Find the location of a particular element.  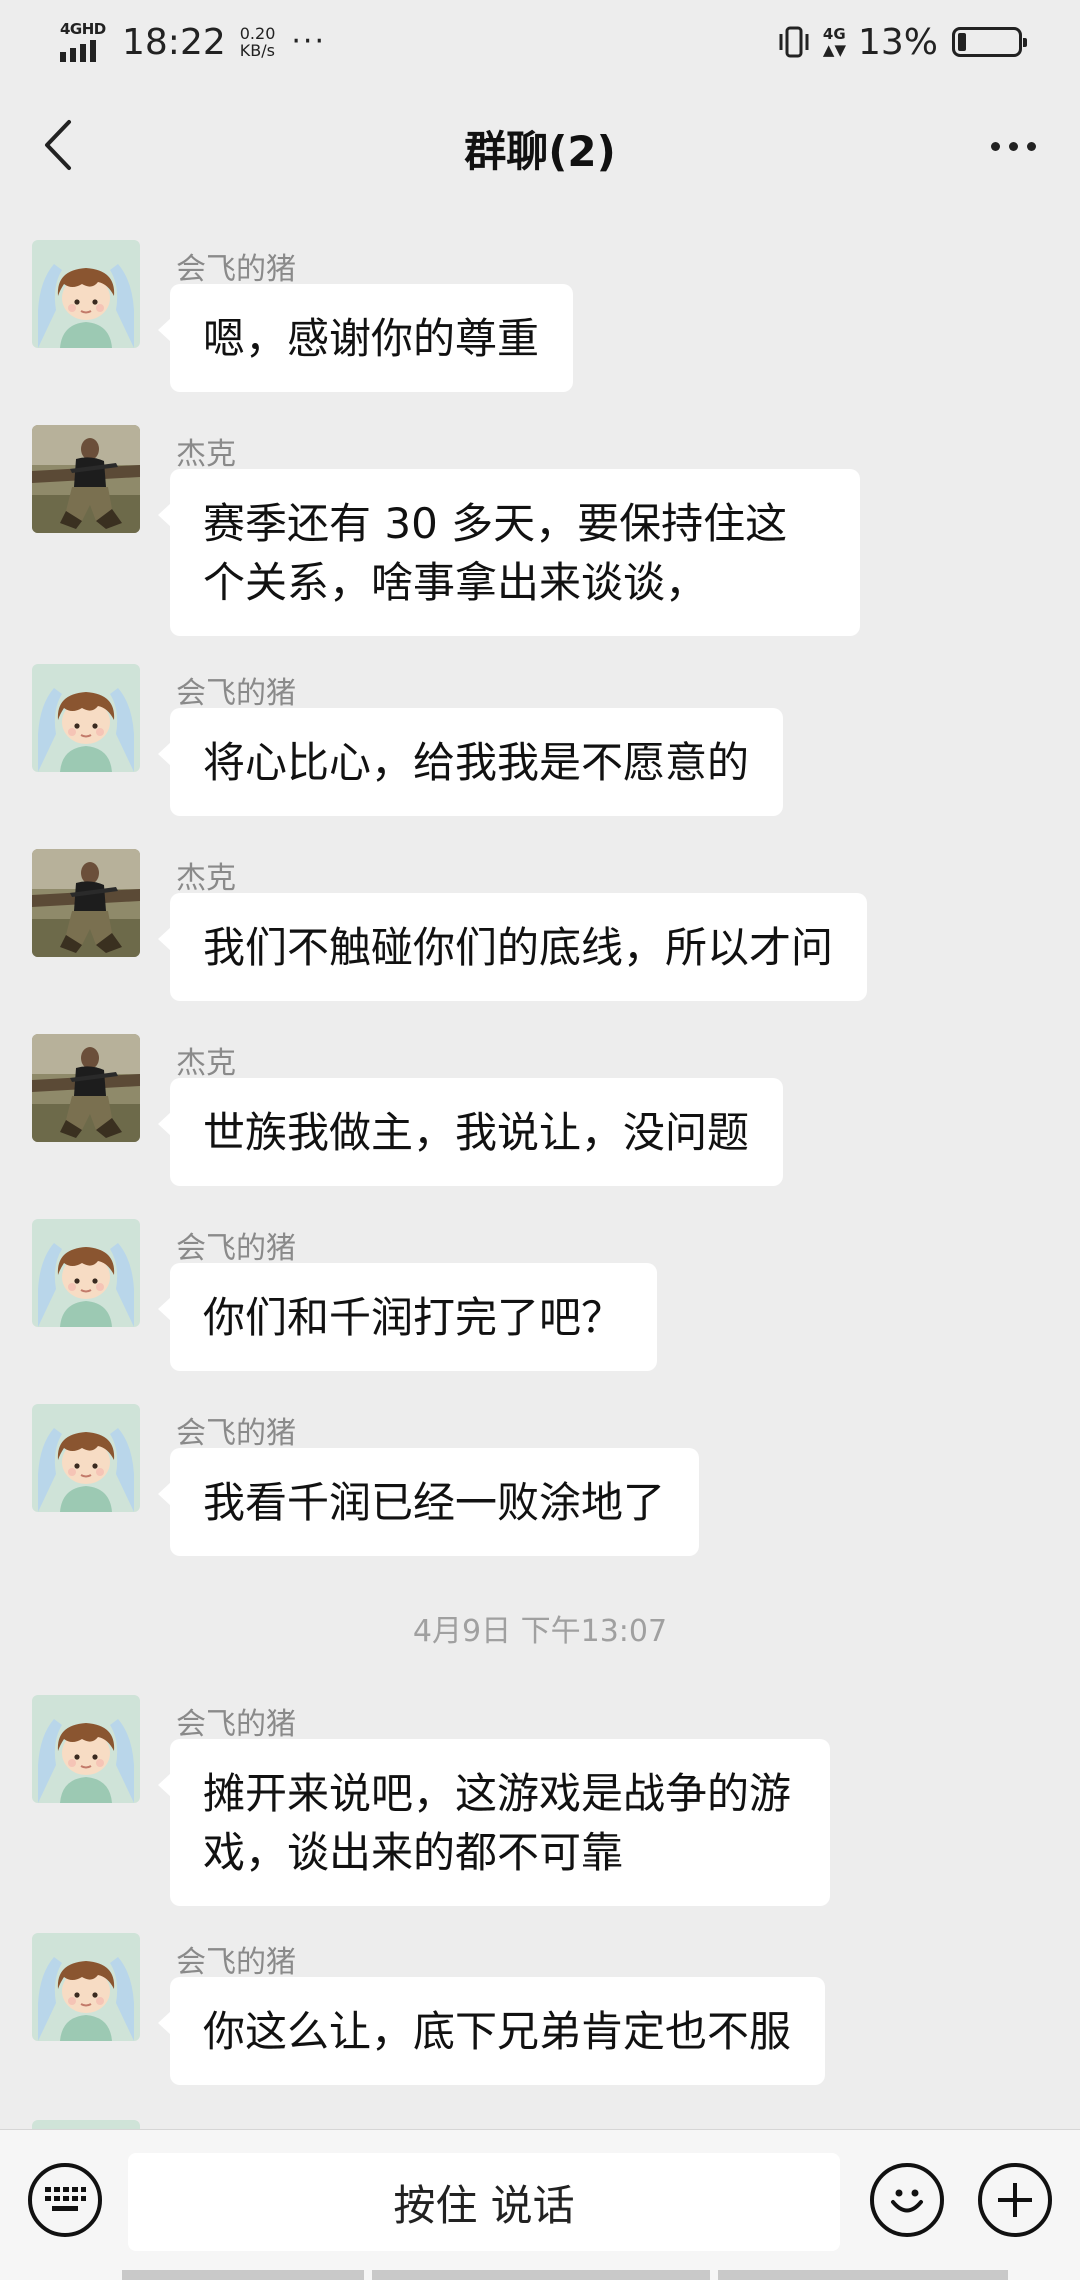

message-bubble: 我看千润已经一败涂地了 is located at coordinates (428, 1502).